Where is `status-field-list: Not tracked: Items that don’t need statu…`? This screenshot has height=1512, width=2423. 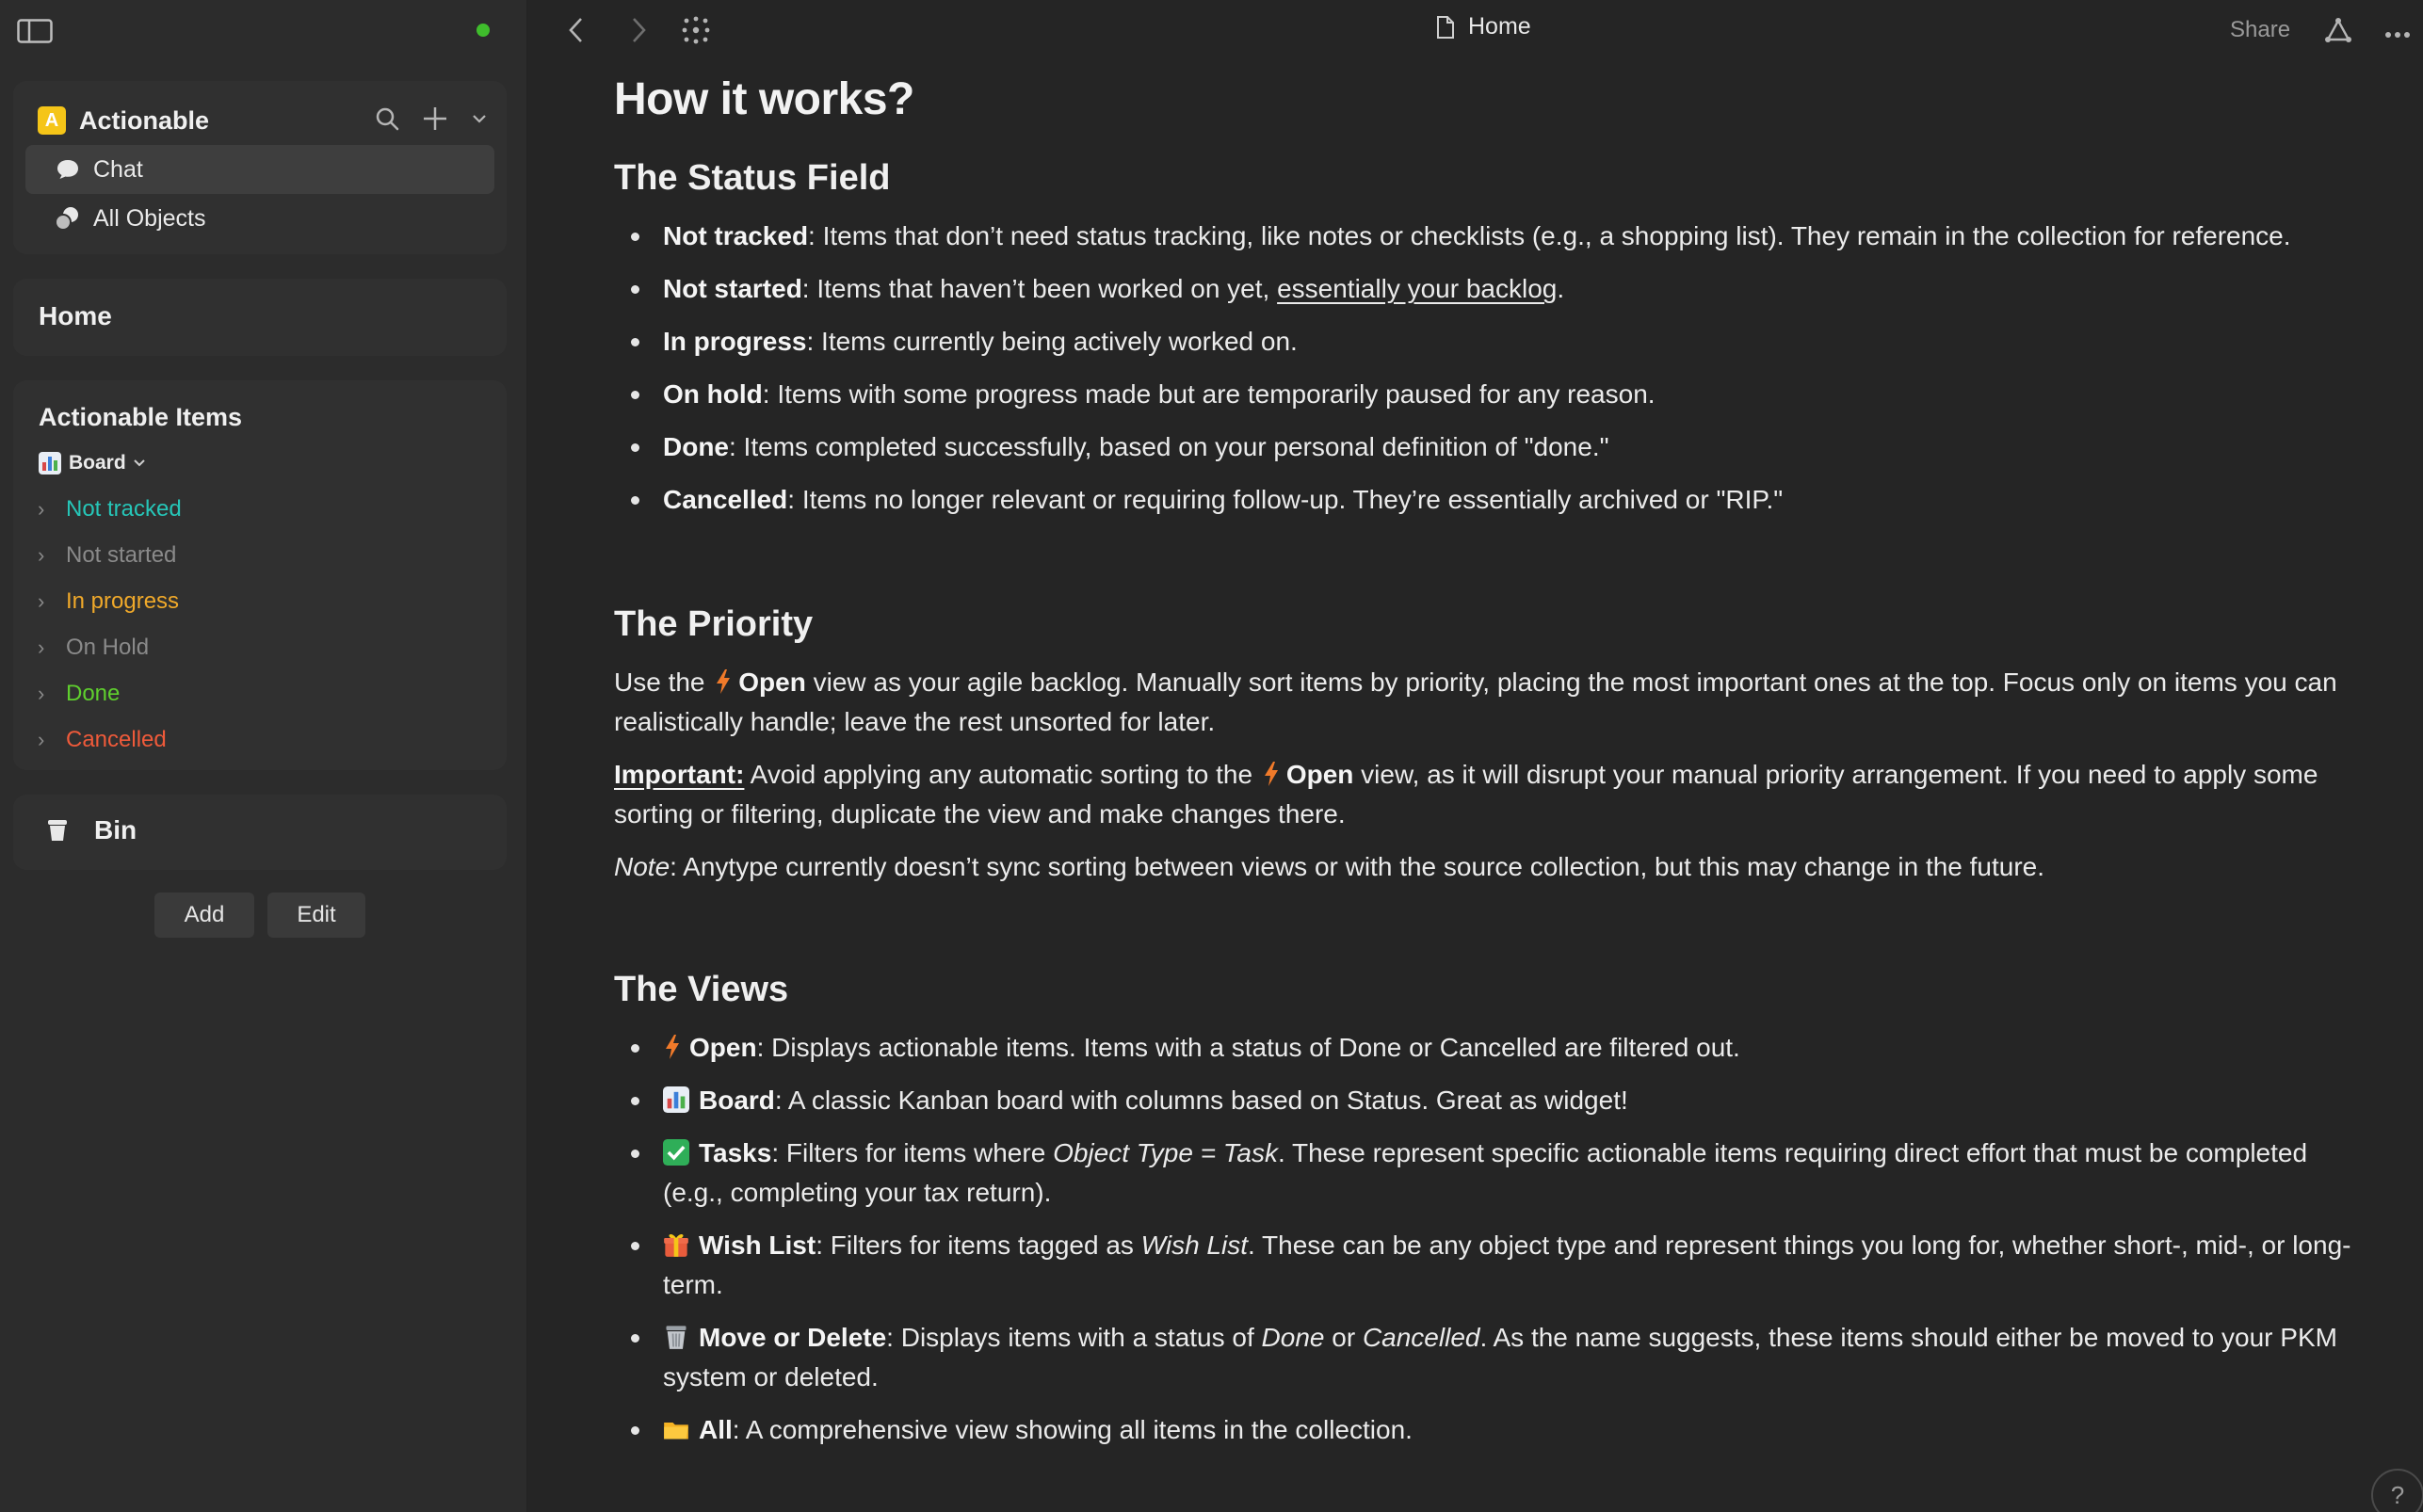 status-field-list: Not tracked: Items that don’t need statu… is located at coordinates (1452, 375).